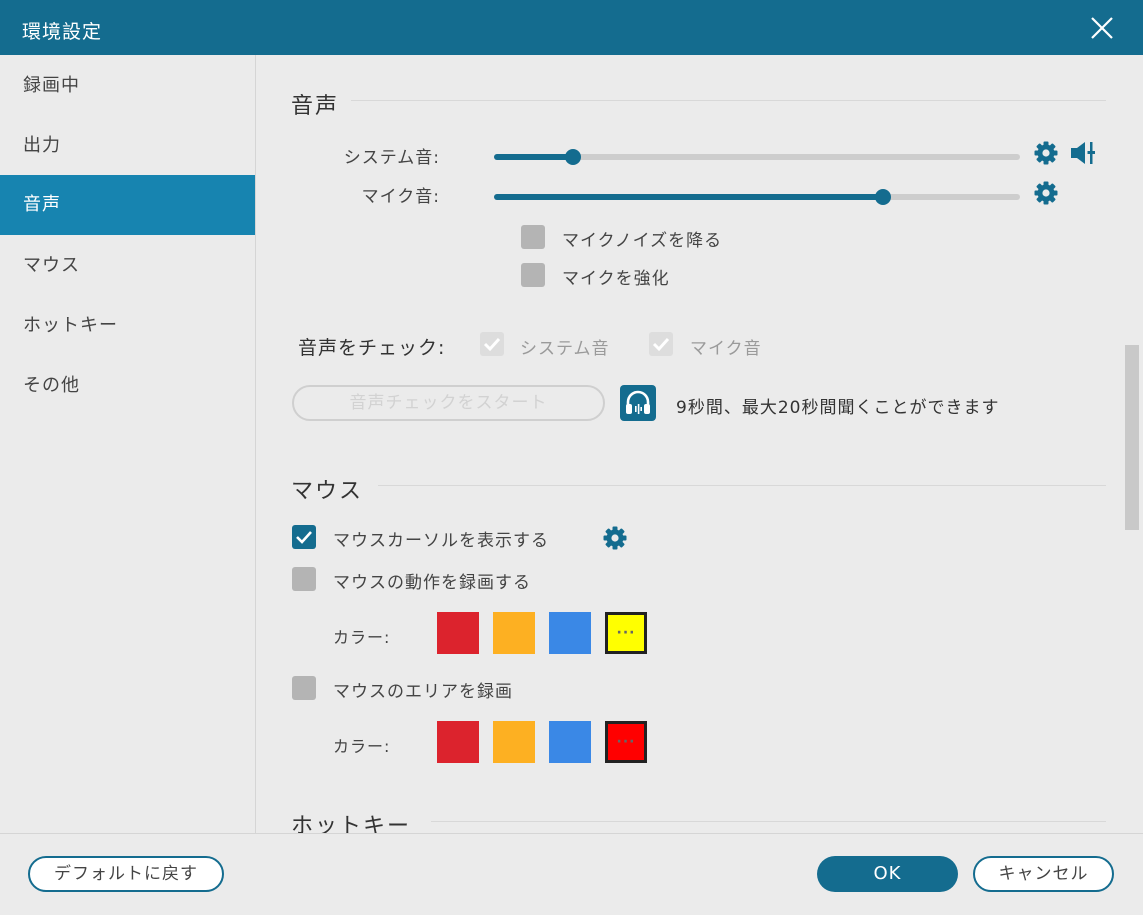 This screenshot has height=915, width=1143. I want to click on sidebar-item-label: ホットキー, so click(70, 325).